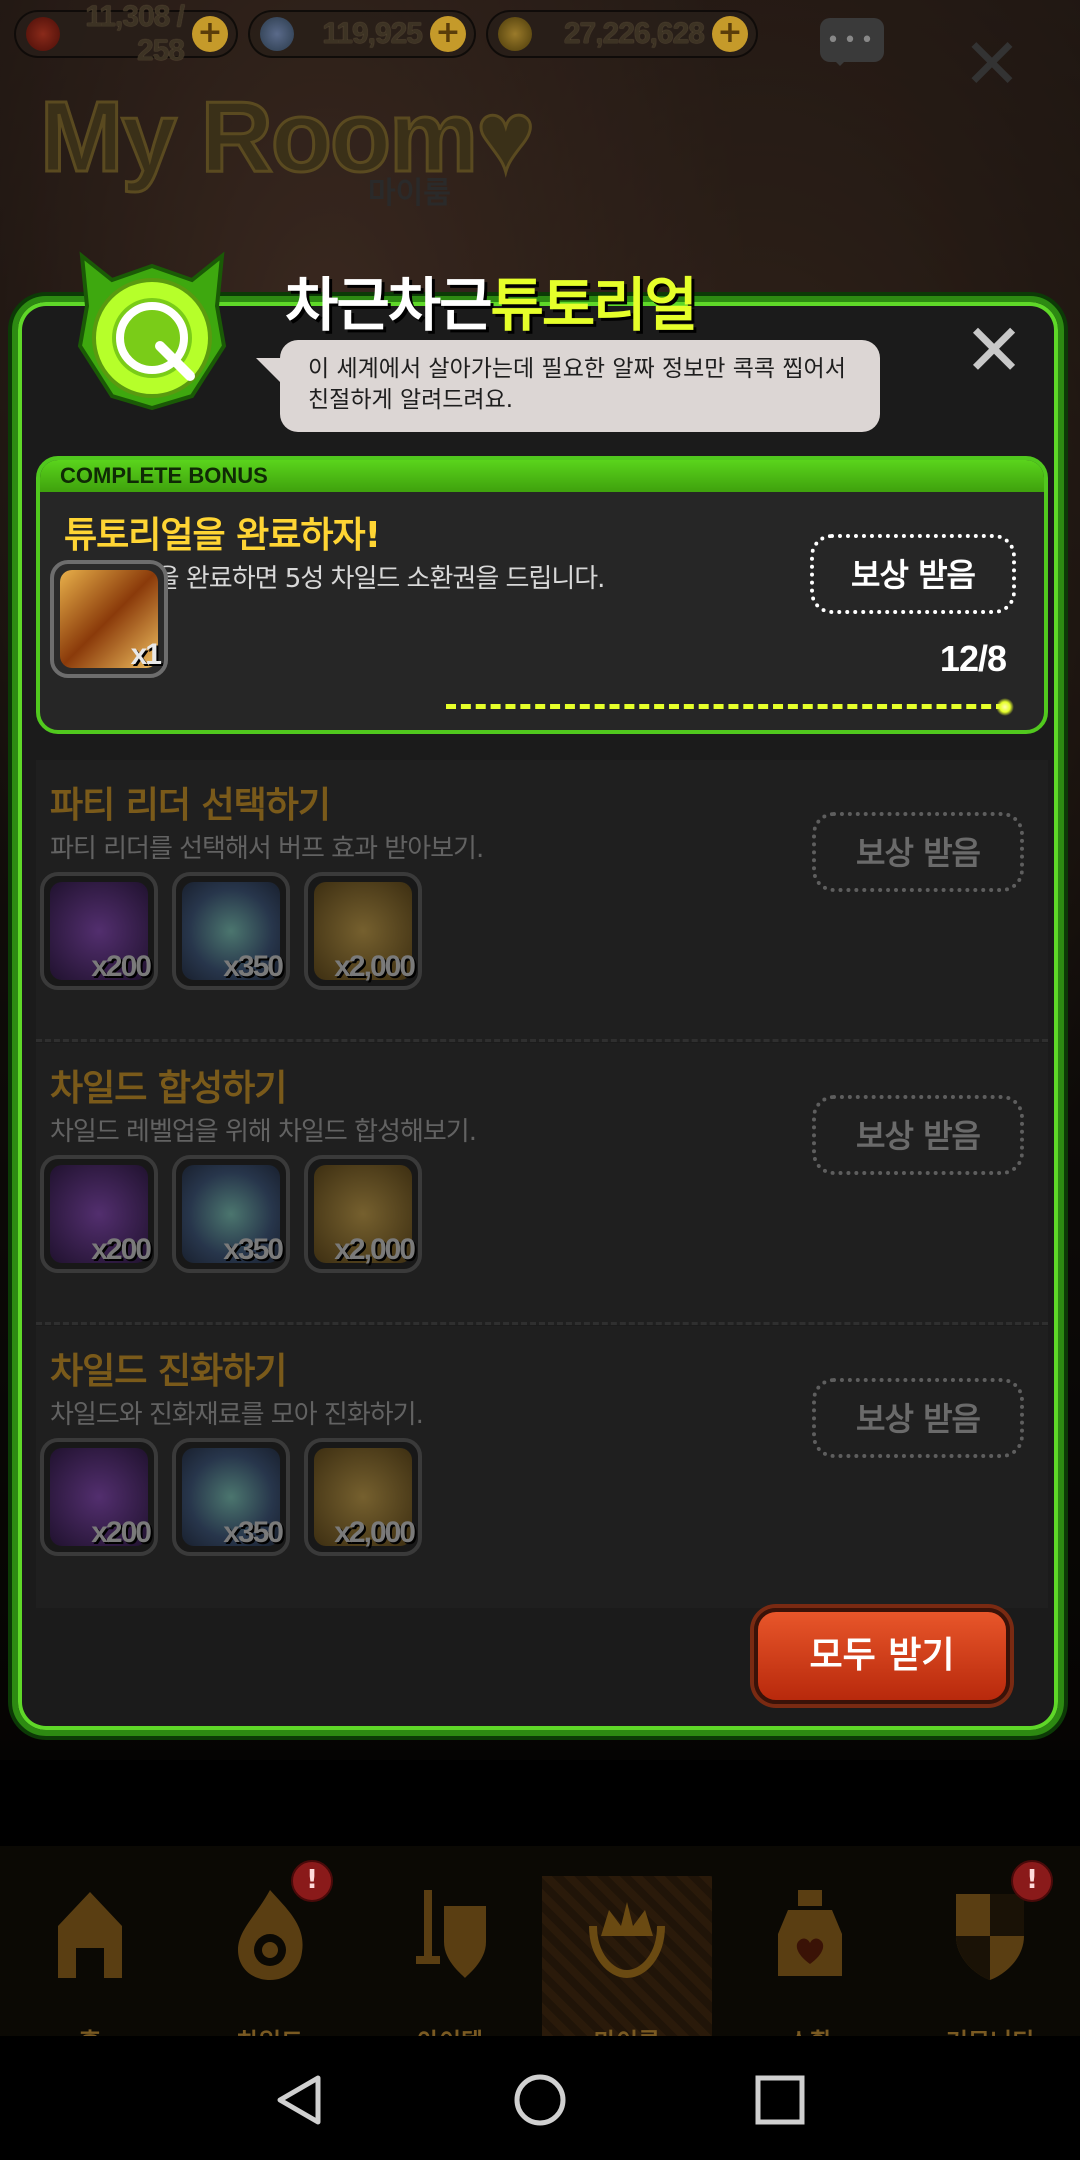 This screenshot has width=1080, height=2160. What do you see at coordinates (730, 34) in the screenshot?
I see `add-coins-button: +` at bounding box center [730, 34].